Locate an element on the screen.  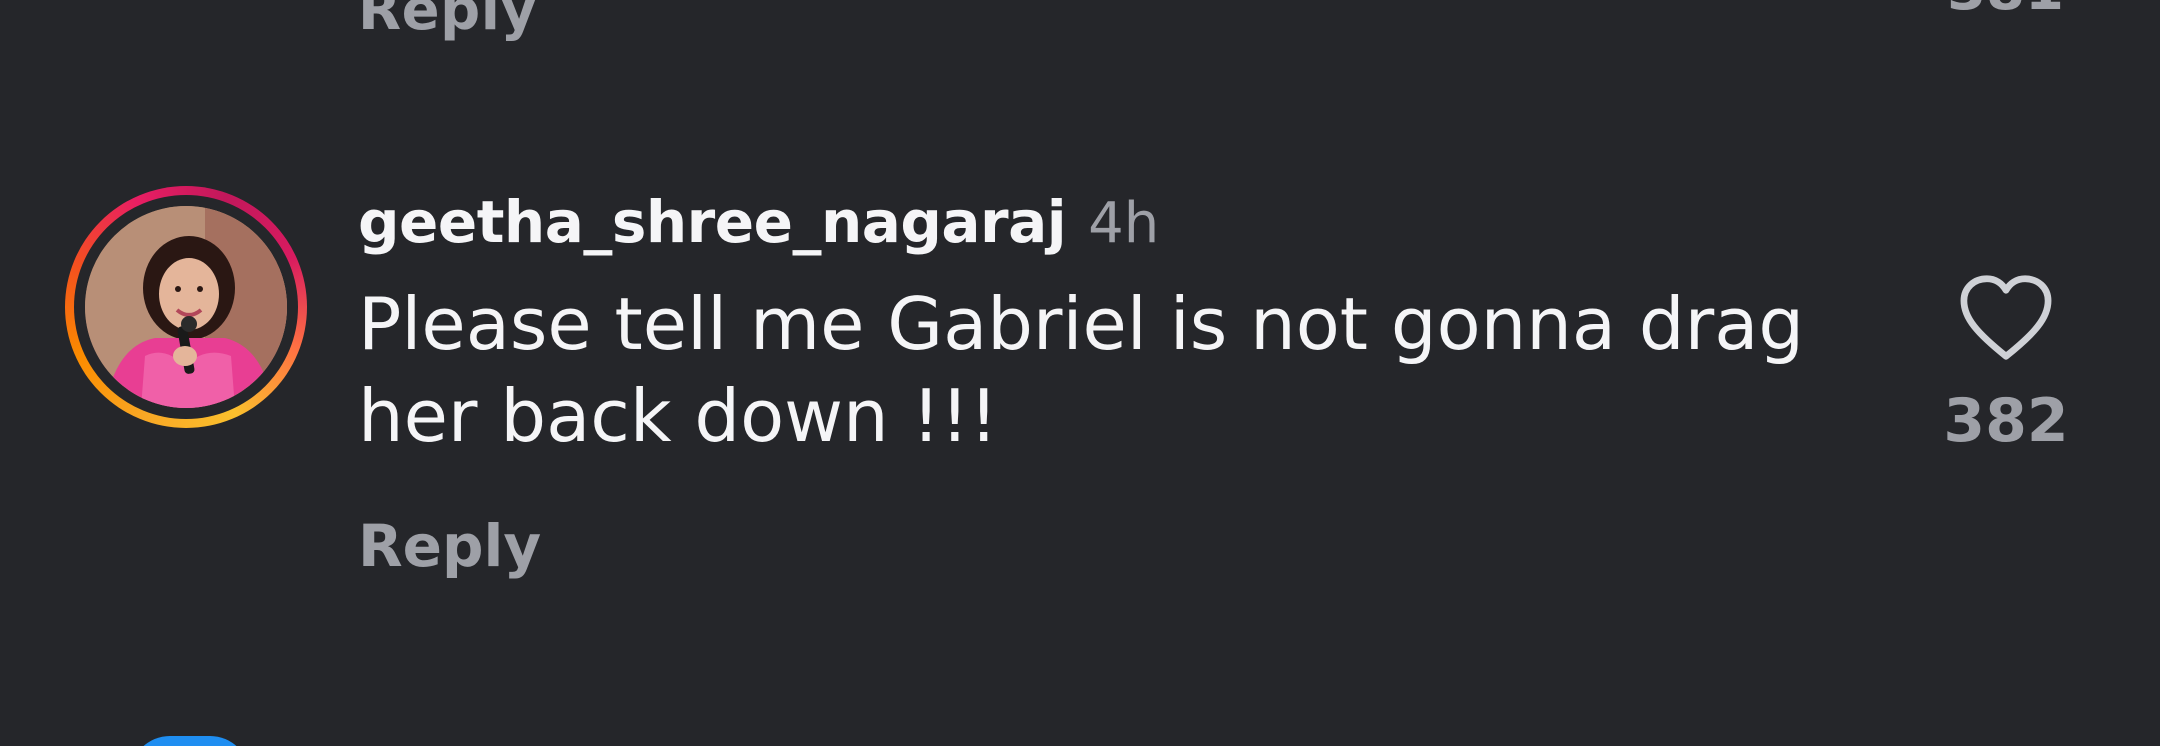
comment-meta: geetha_shree_nagaraj 4h is located at coordinates (1108, 230).